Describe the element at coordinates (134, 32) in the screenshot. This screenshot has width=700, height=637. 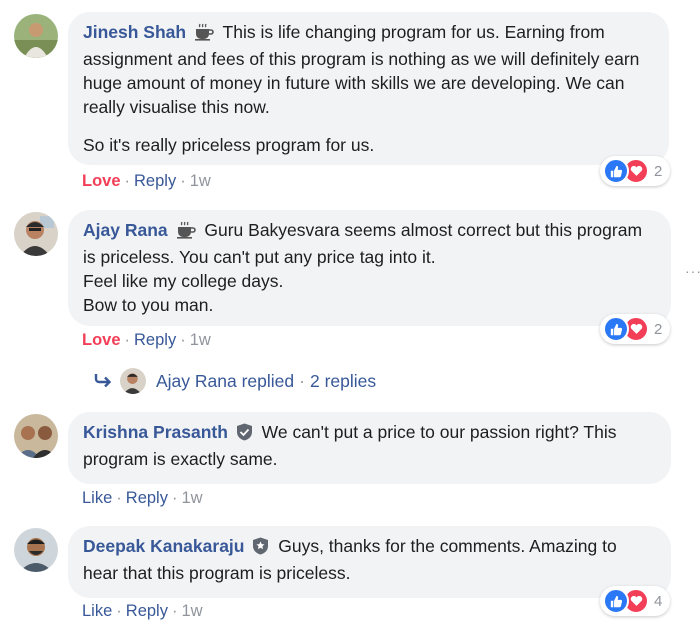
I see `comment-author: Jinesh Shah` at that location.